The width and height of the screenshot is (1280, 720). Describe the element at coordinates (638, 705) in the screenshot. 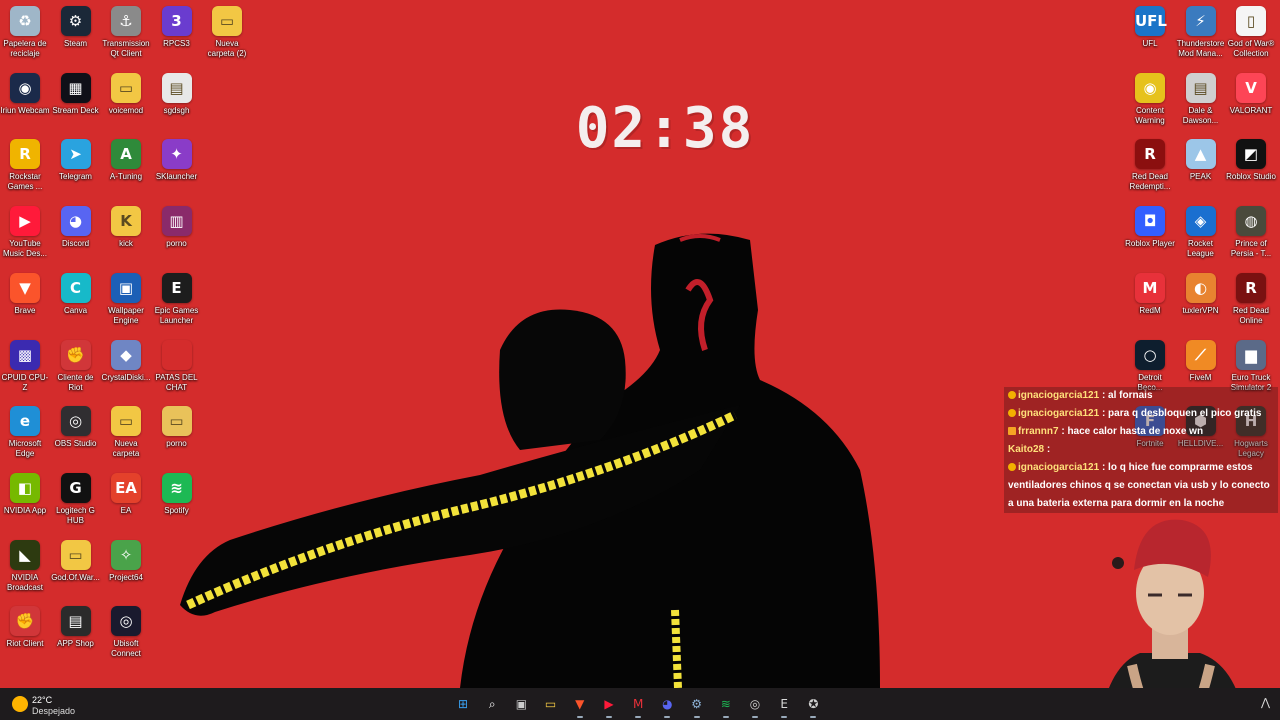

I see `redm-icon: M` at that location.